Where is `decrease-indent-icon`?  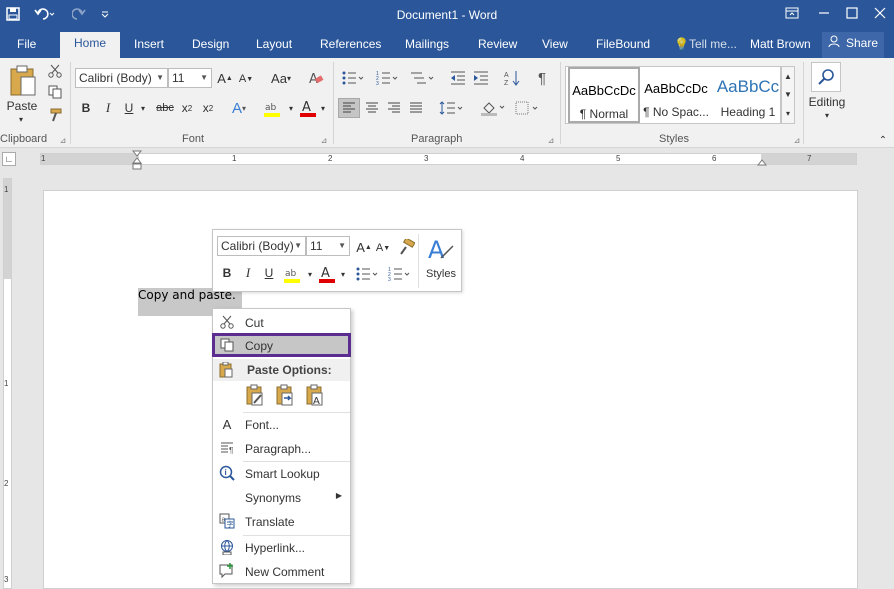 decrease-indent-icon is located at coordinates (458, 78).